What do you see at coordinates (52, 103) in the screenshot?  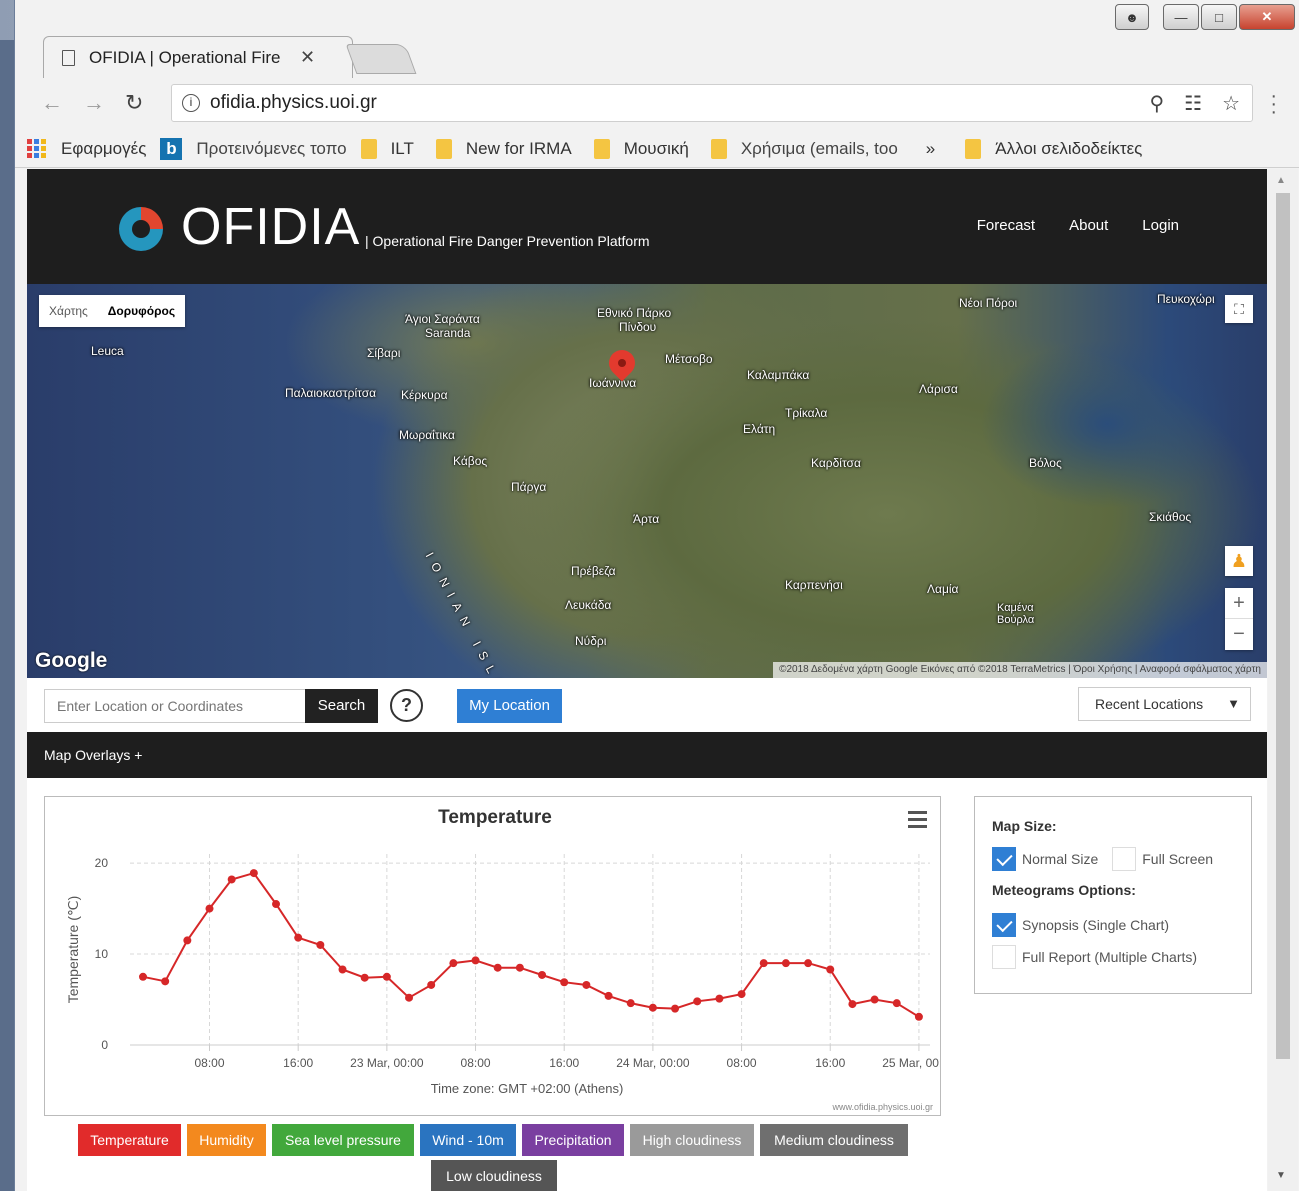 I see `back-arrow-icon: ←` at bounding box center [52, 103].